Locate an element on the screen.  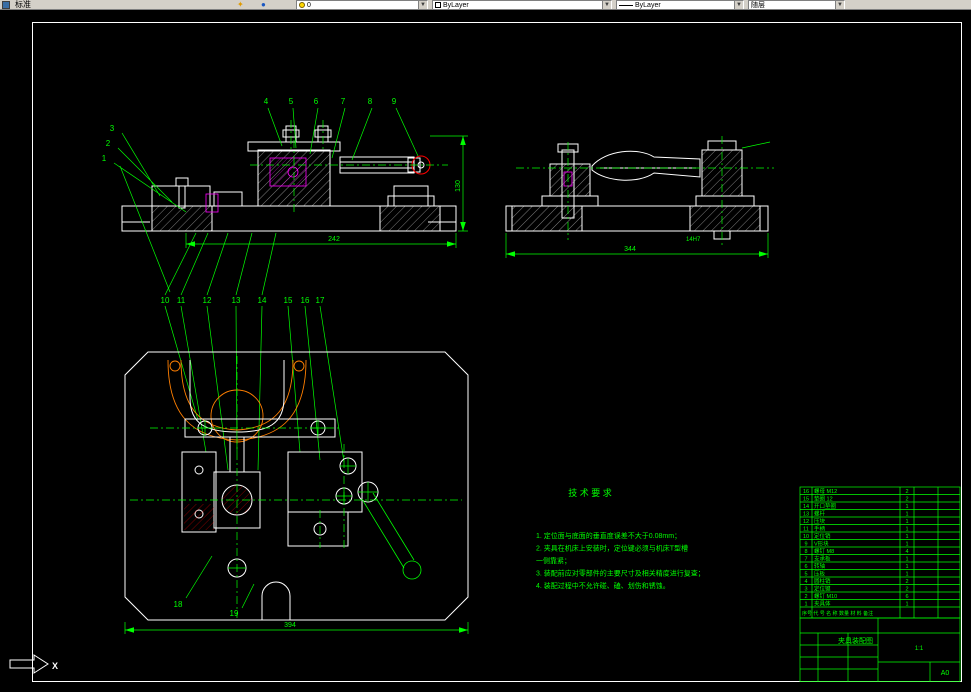
bom-desc: 手柄 is located at coordinates (820, 529).